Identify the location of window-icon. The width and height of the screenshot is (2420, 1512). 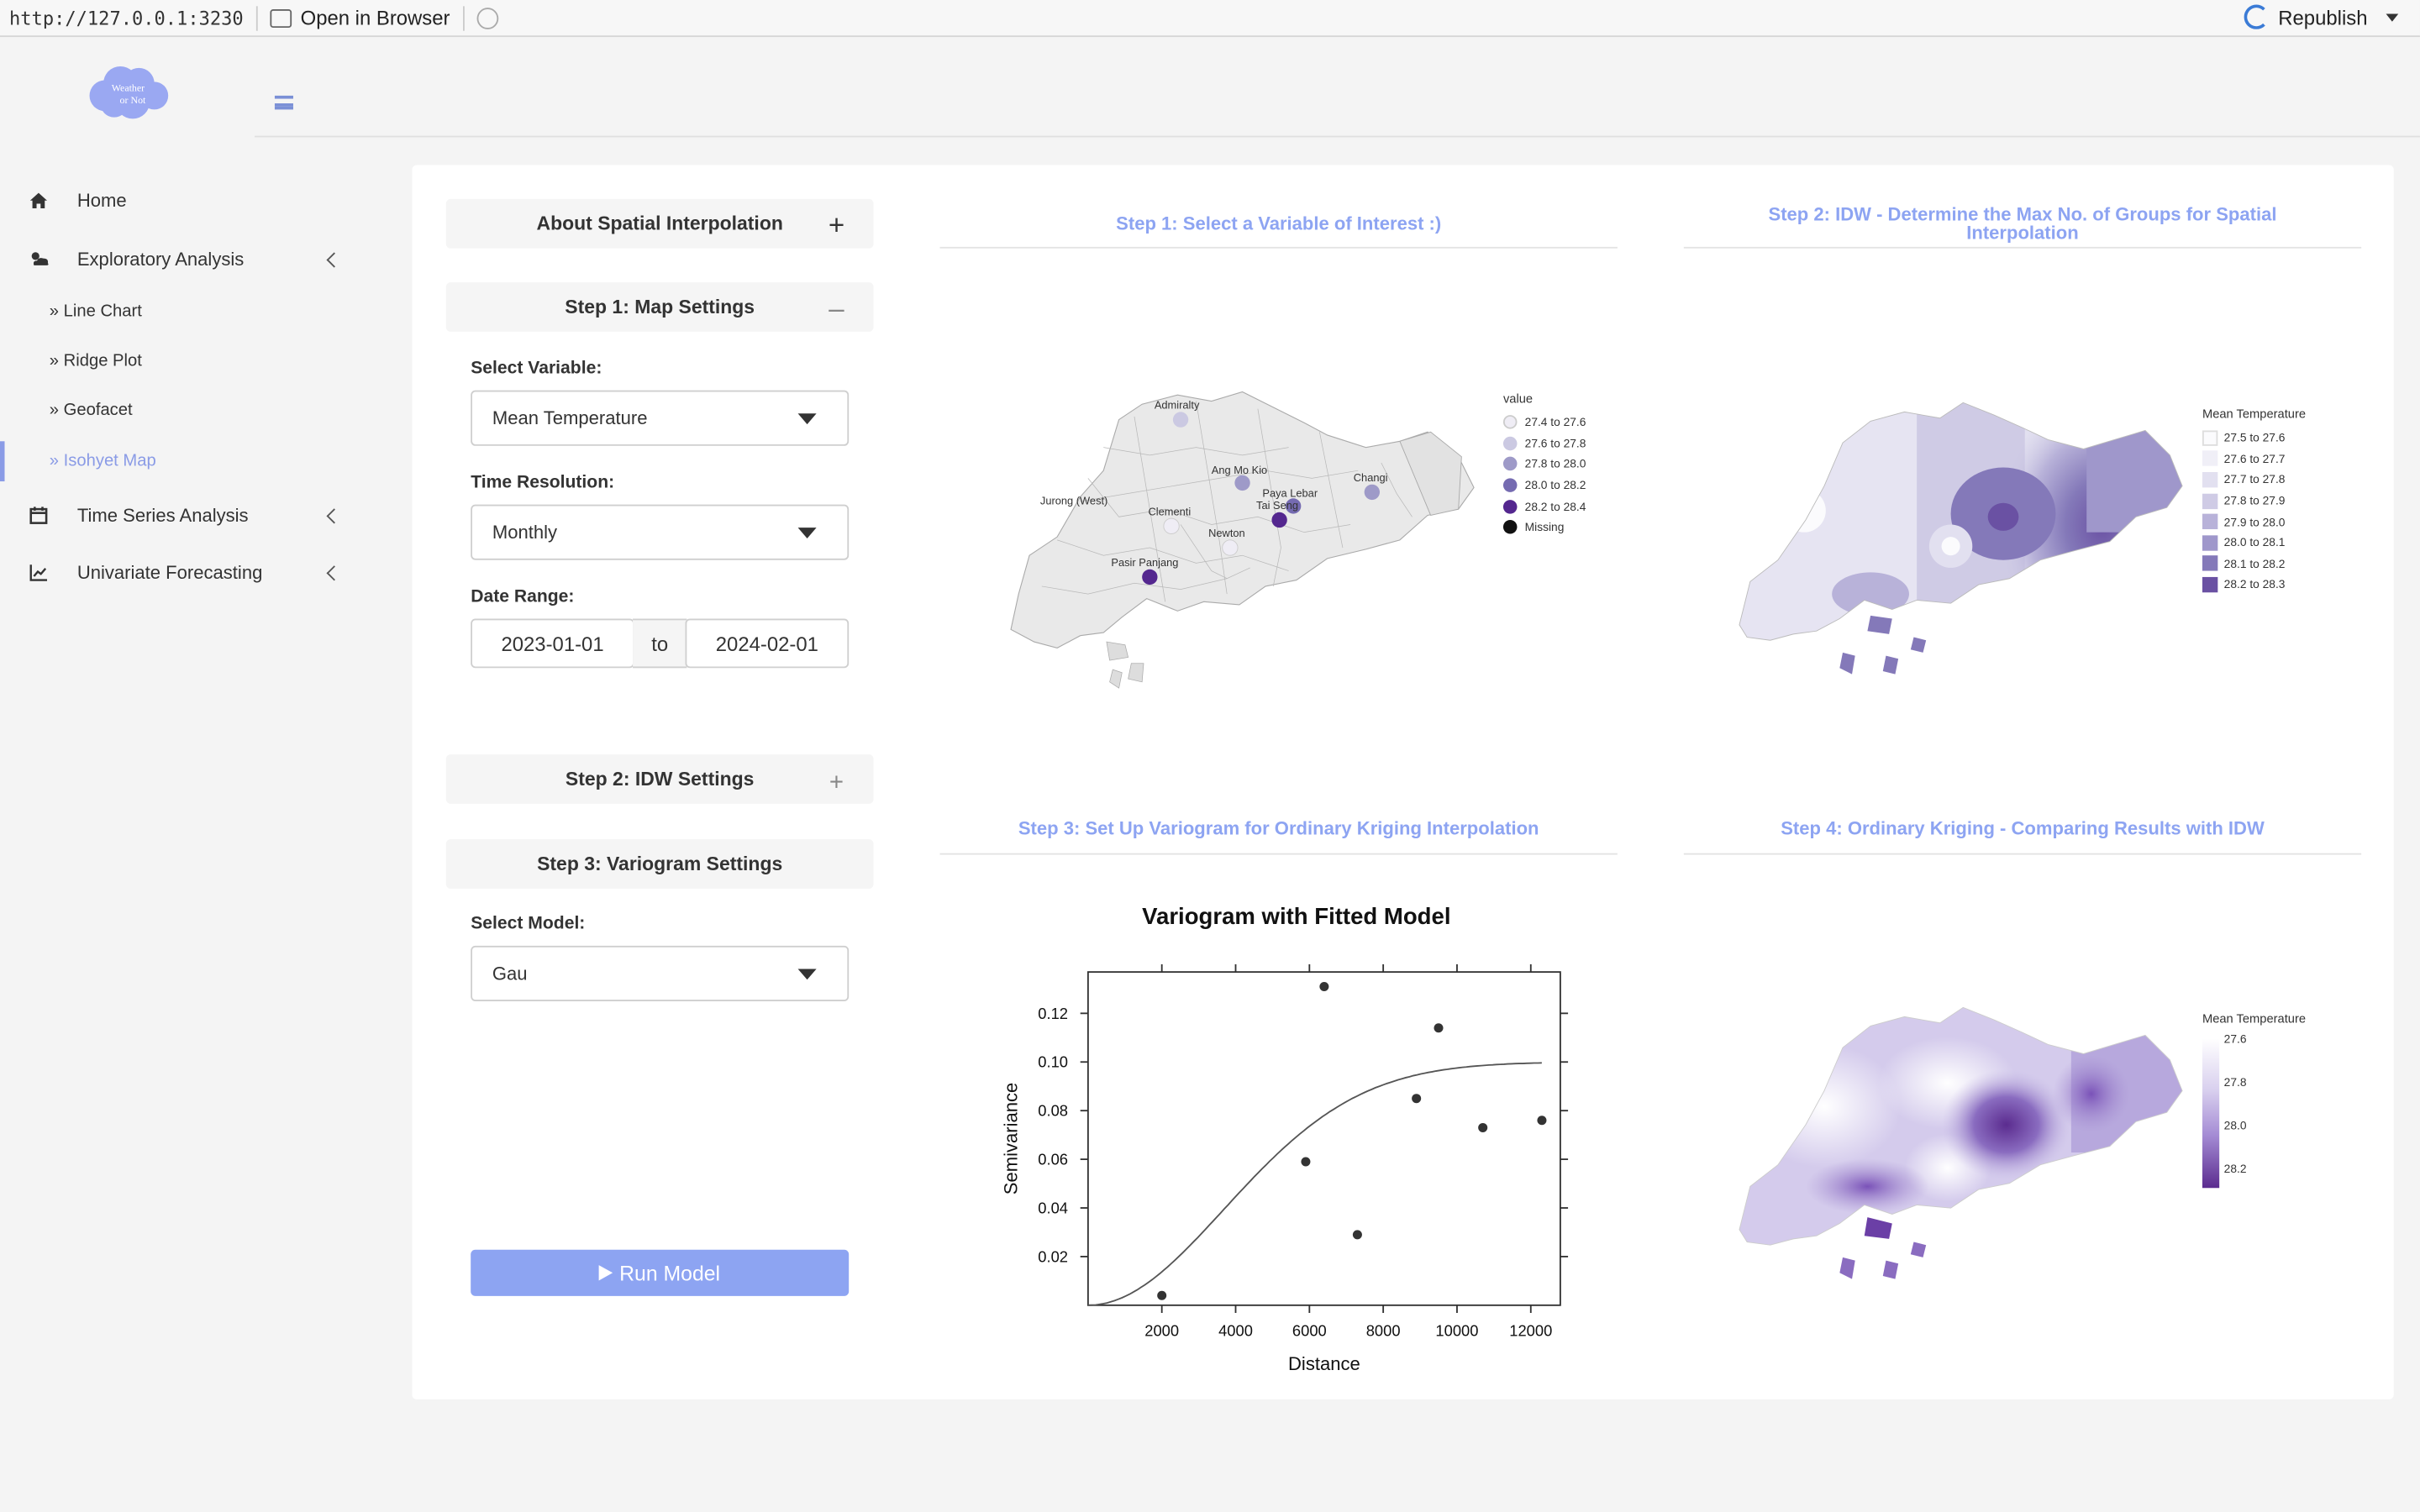
(280, 18).